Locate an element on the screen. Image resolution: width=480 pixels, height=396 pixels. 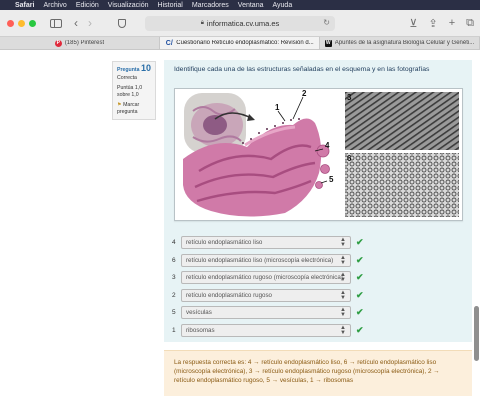
answer-row: 5 vesículas ▲ ▼ ✔ is located at coordinates (268, 313).